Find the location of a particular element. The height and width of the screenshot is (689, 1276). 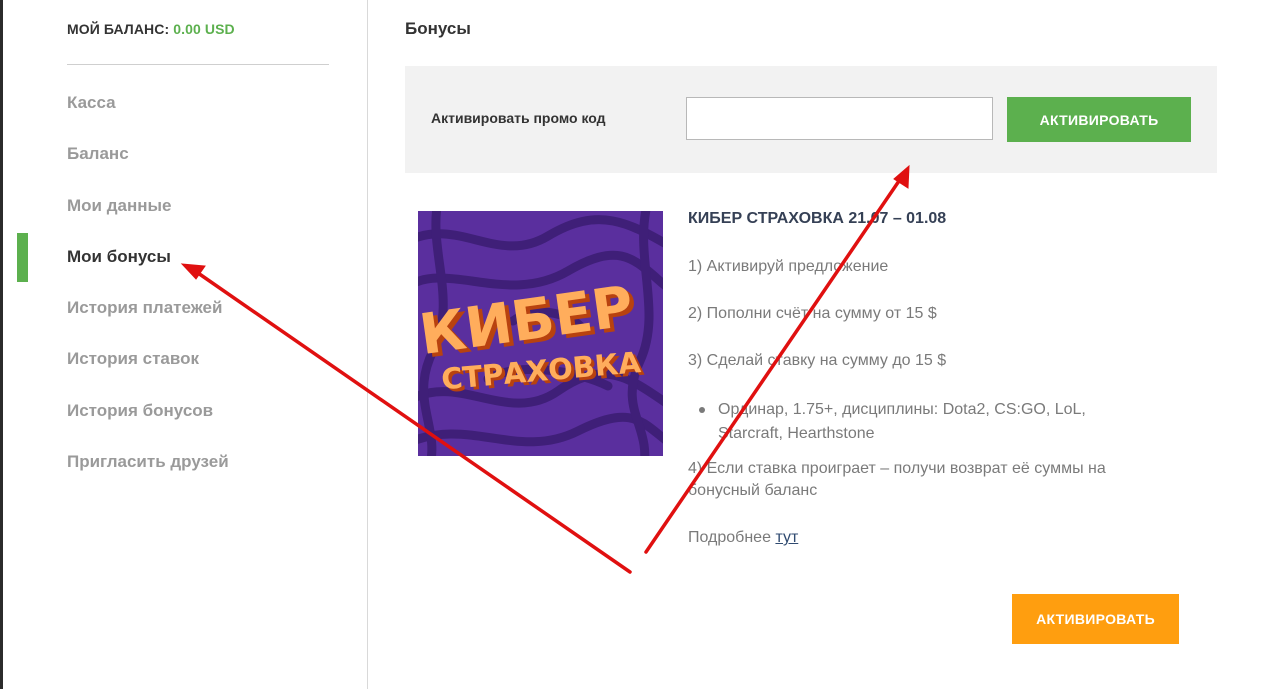

sidebar-item-my-data: Мои данные is located at coordinates (185, 205).